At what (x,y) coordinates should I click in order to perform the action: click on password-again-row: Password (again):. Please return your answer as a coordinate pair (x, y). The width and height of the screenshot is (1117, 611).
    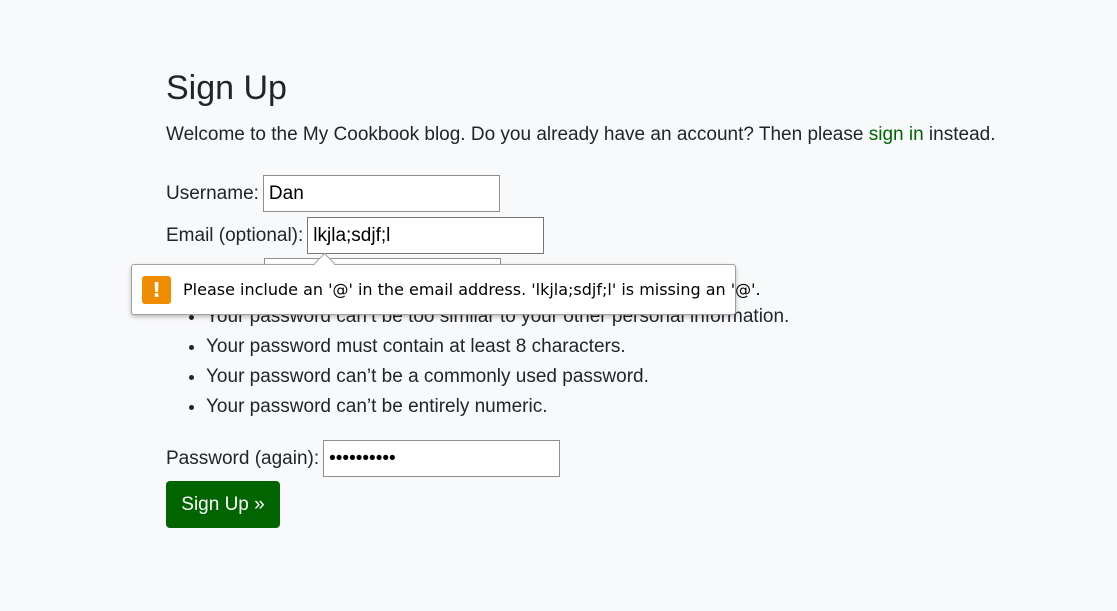
    Looking at the image, I should click on (363, 458).